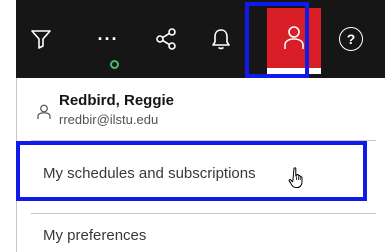 This screenshot has width=385, height=252. I want to click on my-preferences-item: My preferences, so click(94, 235).